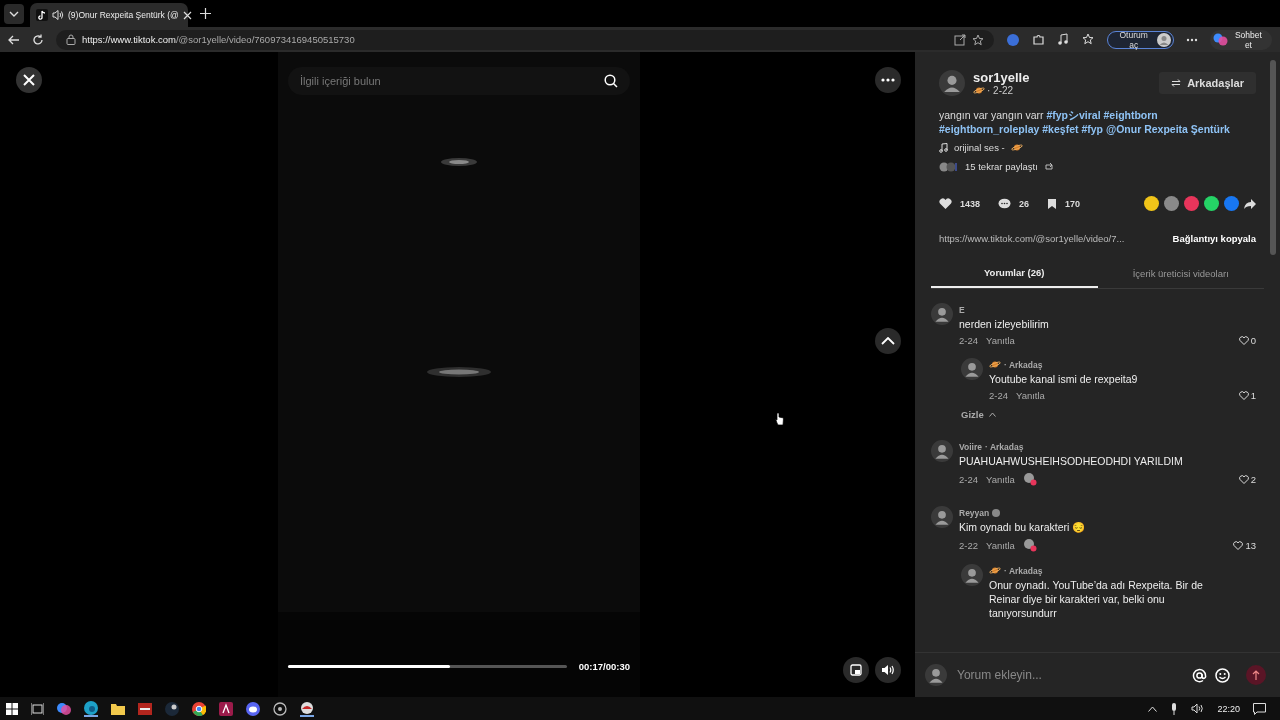 Image resolution: width=1280 pixels, height=720 pixels. Describe the element at coordinates (1092, 129) in the screenshot. I see `hashtag-link: #fyp` at that location.